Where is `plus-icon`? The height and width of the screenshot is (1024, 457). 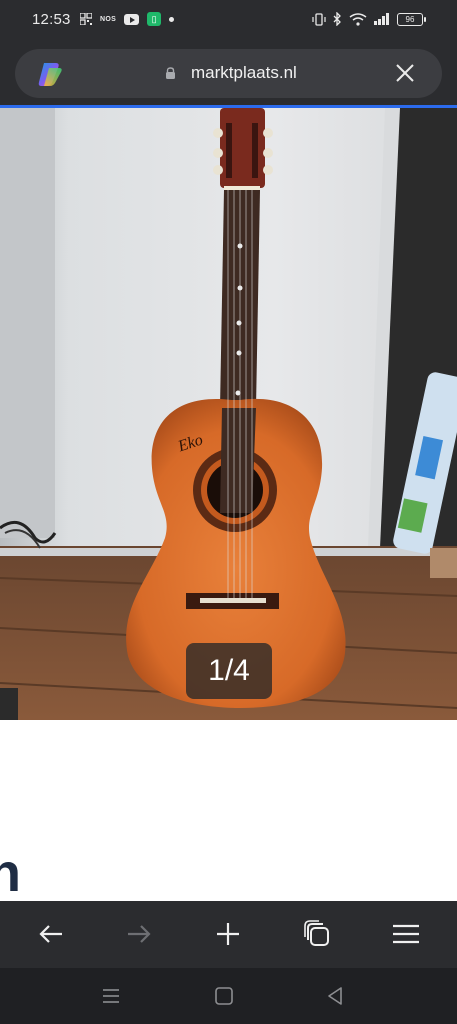 plus-icon is located at coordinates (228, 934).